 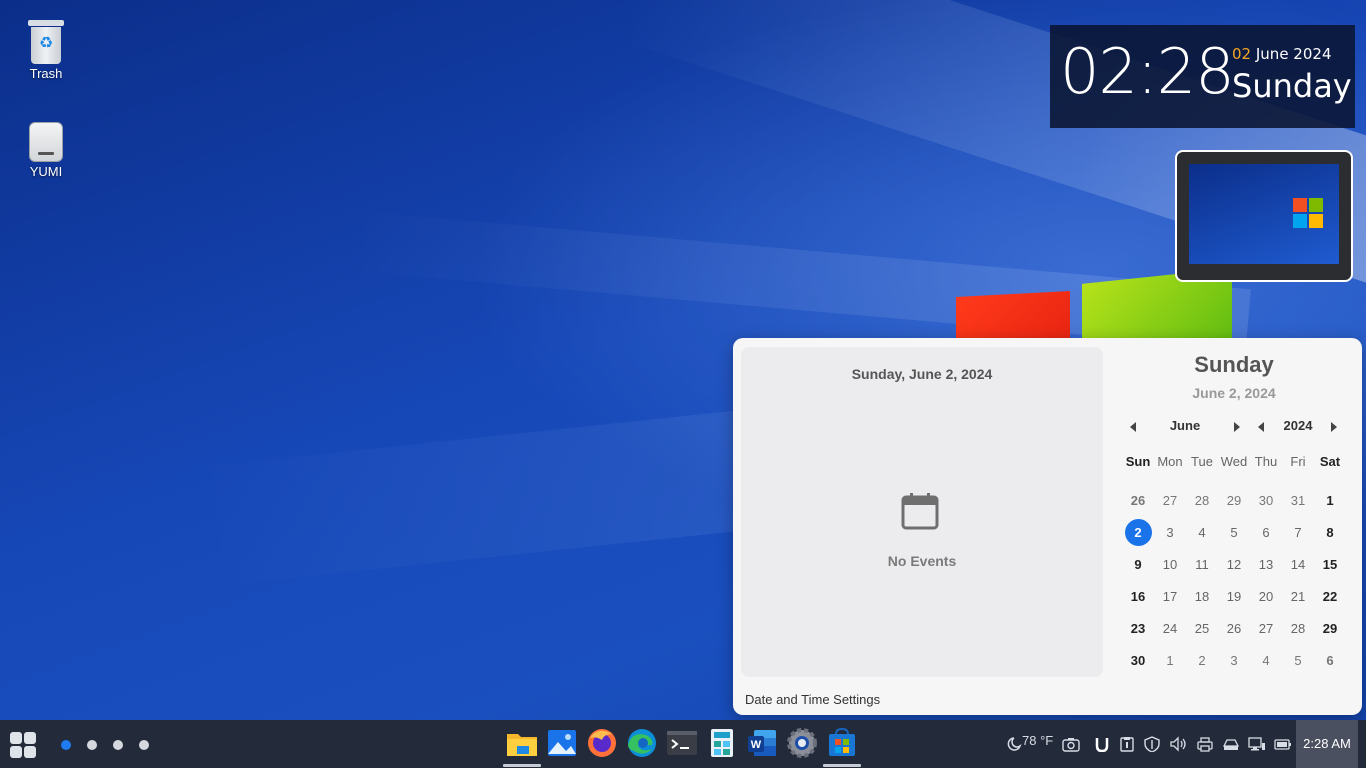 I want to click on calendar-day: 25, so click(x=1202, y=628).